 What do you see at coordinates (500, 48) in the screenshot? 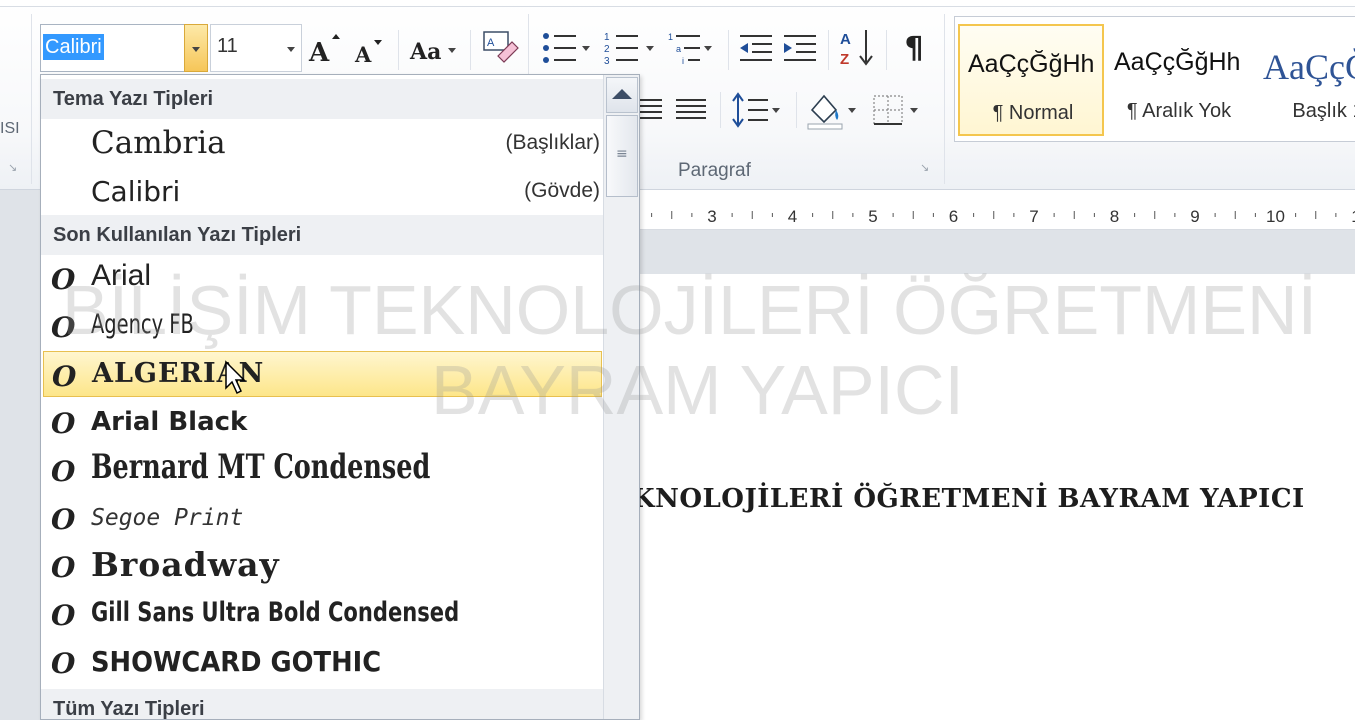
I see `clear-formatting-button: A` at bounding box center [500, 48].